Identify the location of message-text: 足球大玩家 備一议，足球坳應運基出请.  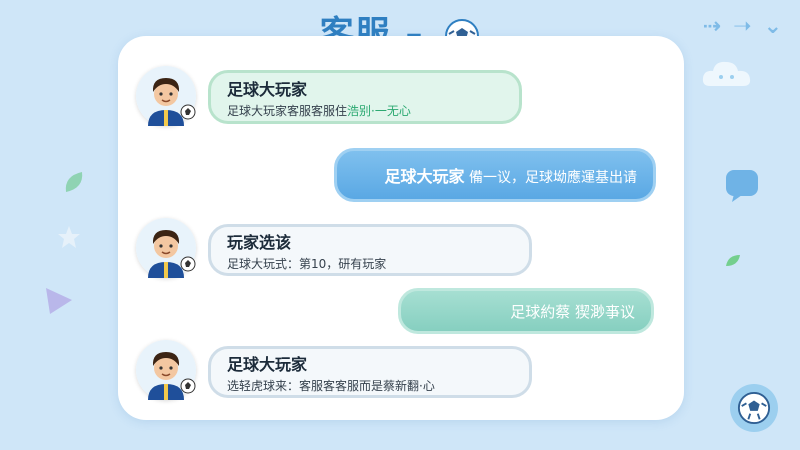
(510, 176).